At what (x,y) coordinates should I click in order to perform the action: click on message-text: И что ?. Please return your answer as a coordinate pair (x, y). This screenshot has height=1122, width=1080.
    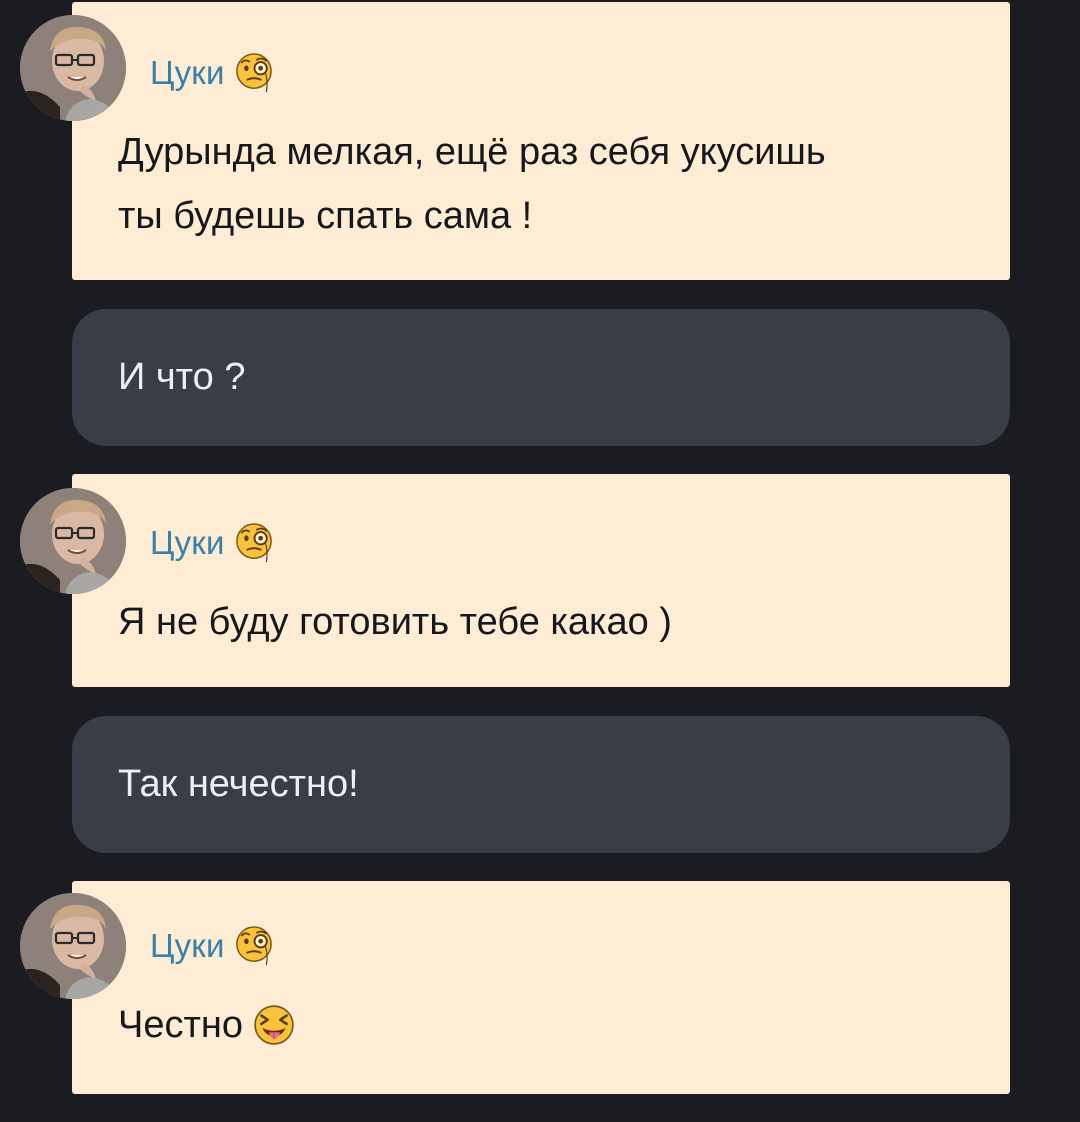
    Looking at the image, I should click on (182, 377).